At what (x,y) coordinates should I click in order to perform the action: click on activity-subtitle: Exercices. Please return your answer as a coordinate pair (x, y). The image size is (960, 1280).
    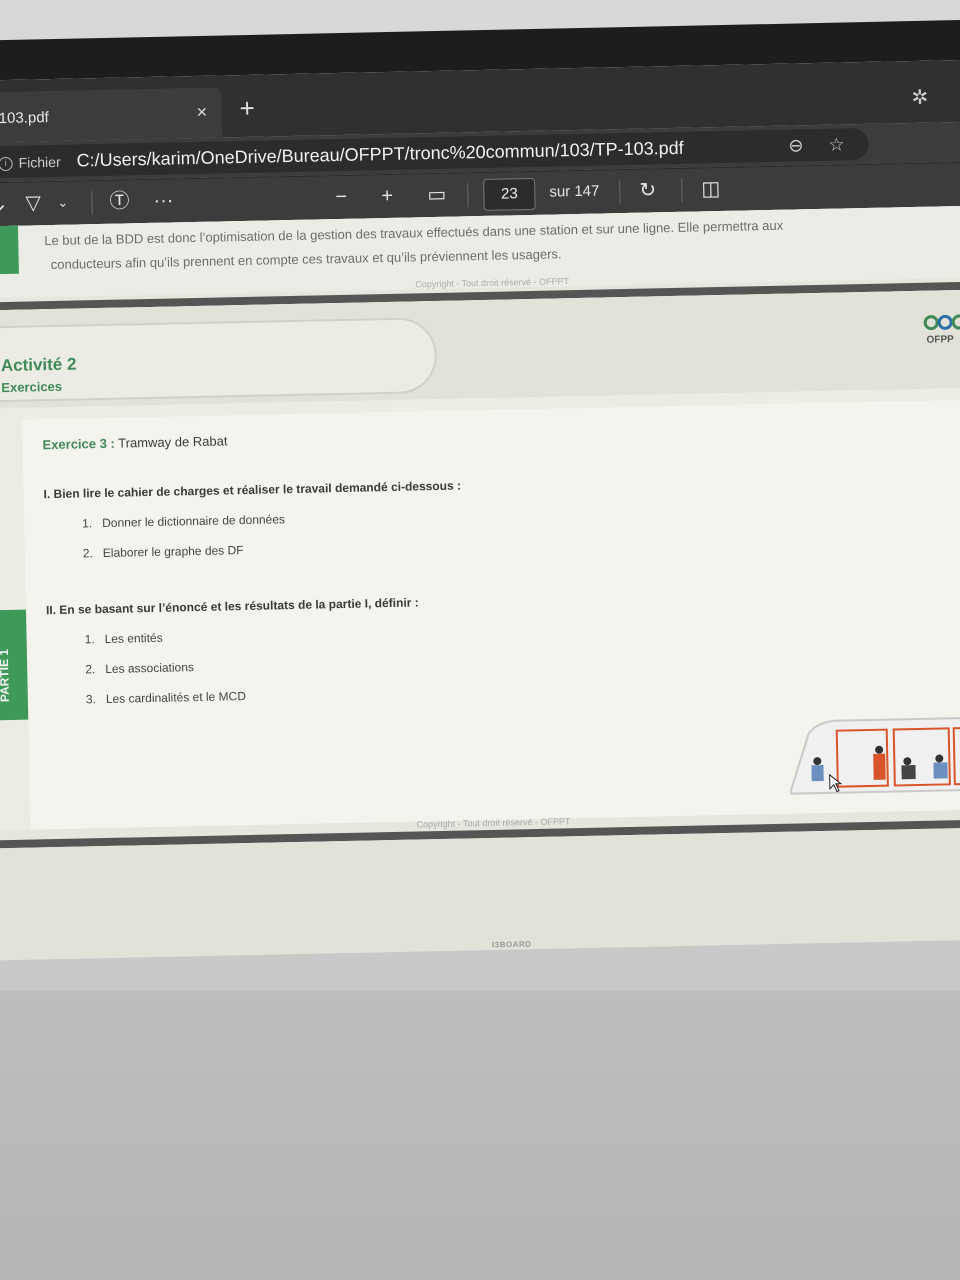
    Looking at the image, I should click on (32, 387).